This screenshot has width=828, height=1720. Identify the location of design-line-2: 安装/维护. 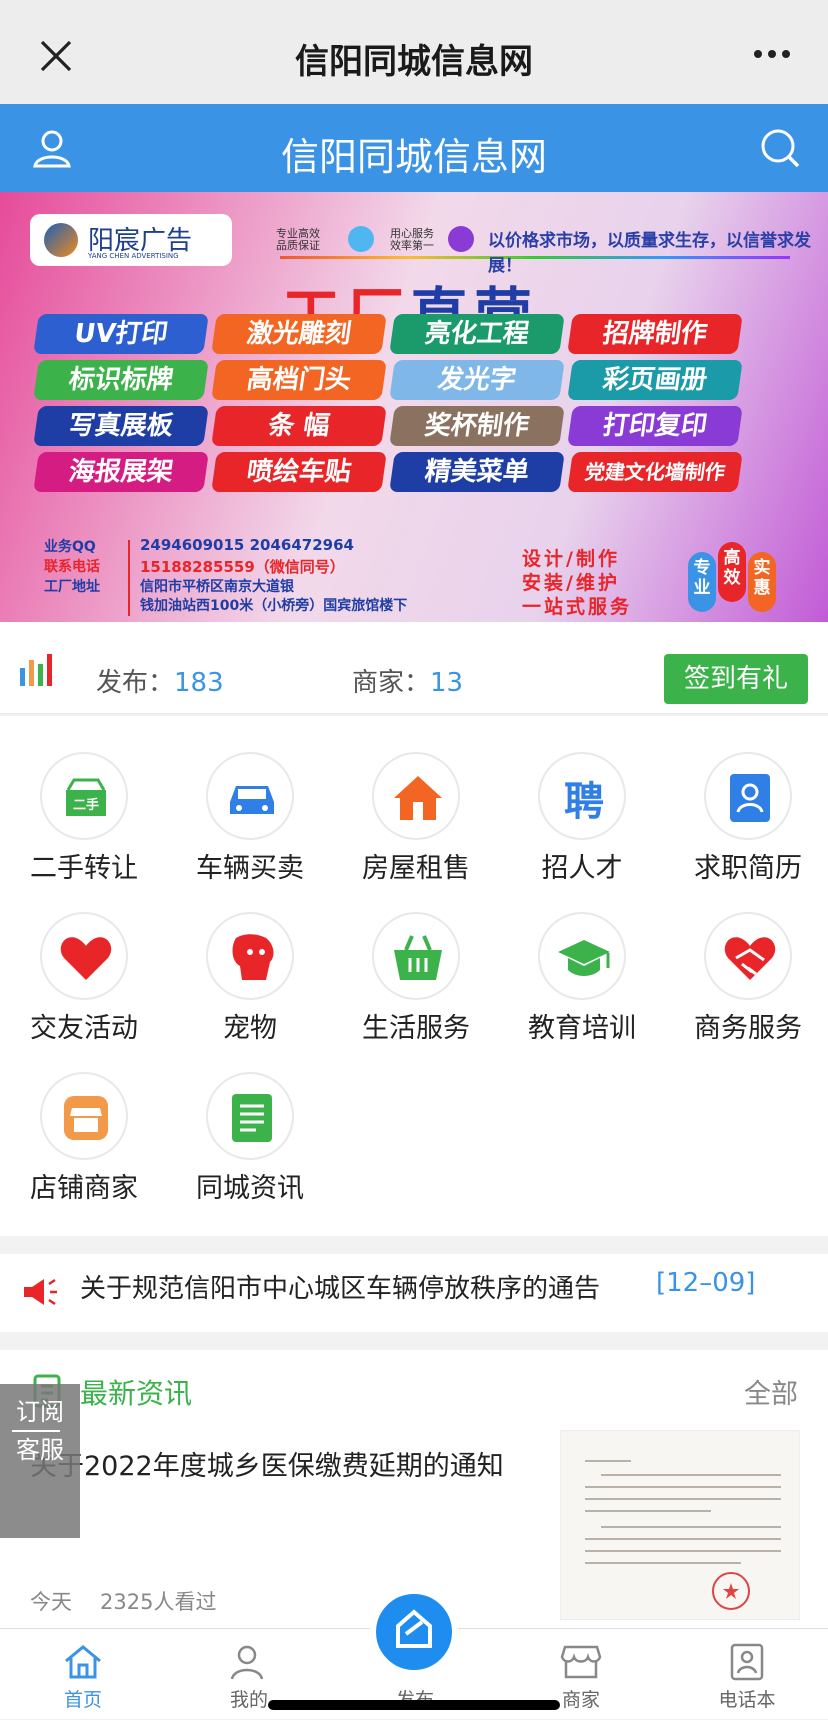
(571, 583).